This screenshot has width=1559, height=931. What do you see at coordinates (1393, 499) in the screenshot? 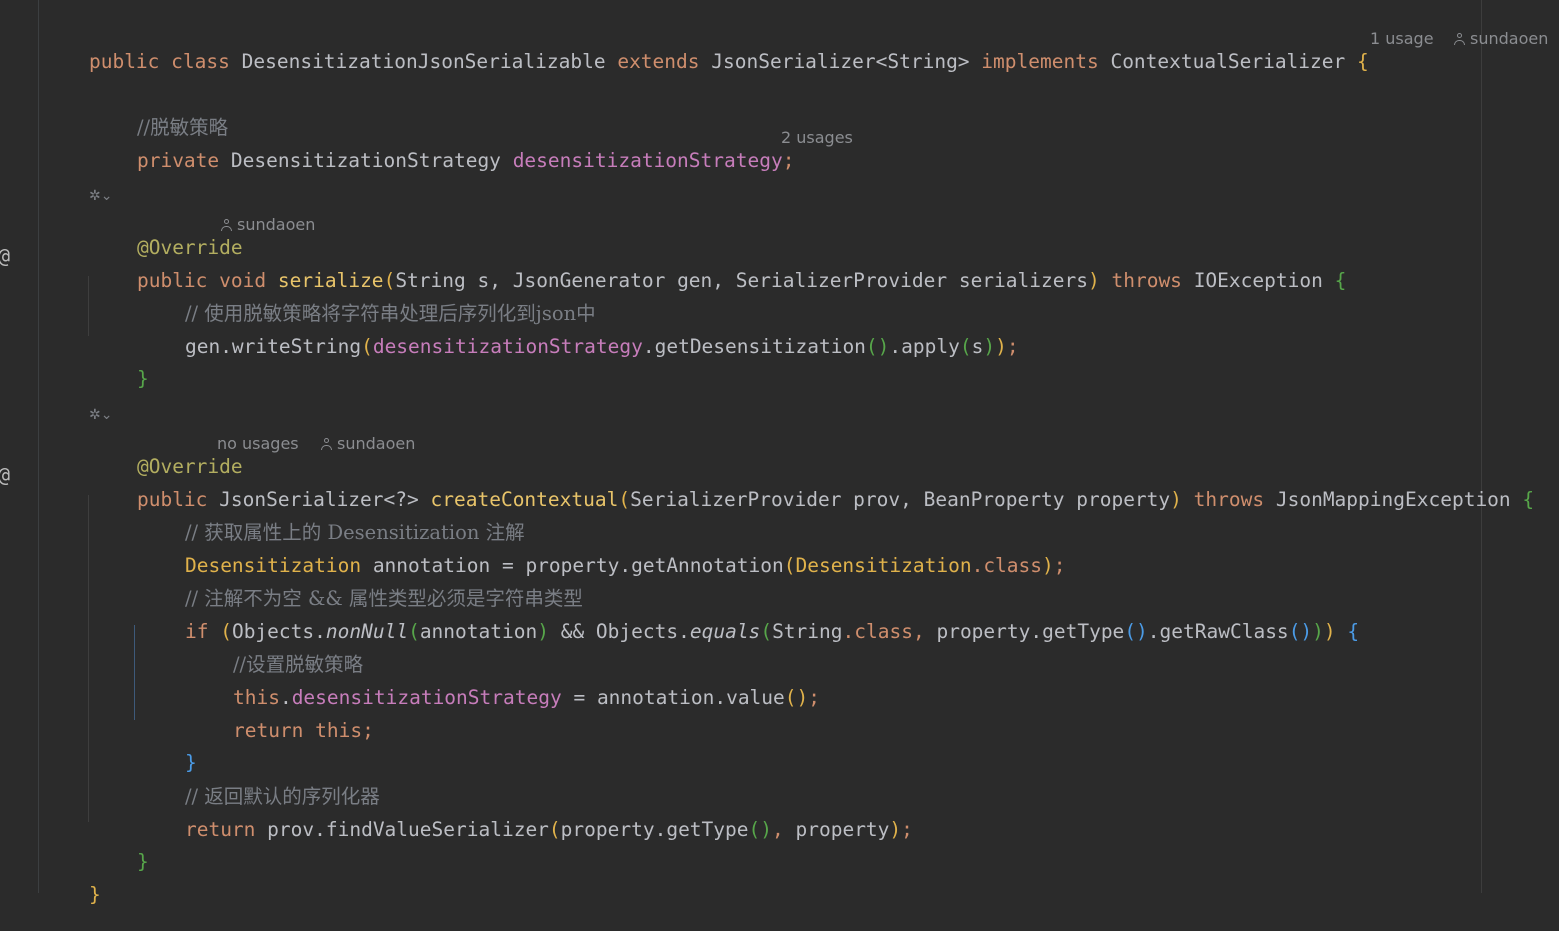
I see `type-name: JsonMappingException` at bounding box center [1393, 499].